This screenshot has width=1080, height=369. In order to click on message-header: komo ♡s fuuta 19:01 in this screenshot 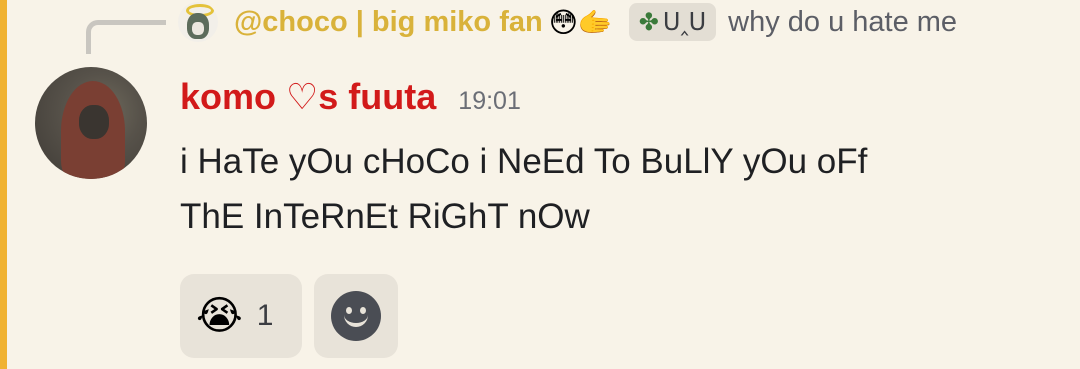, I will do `click(350, 97)`.